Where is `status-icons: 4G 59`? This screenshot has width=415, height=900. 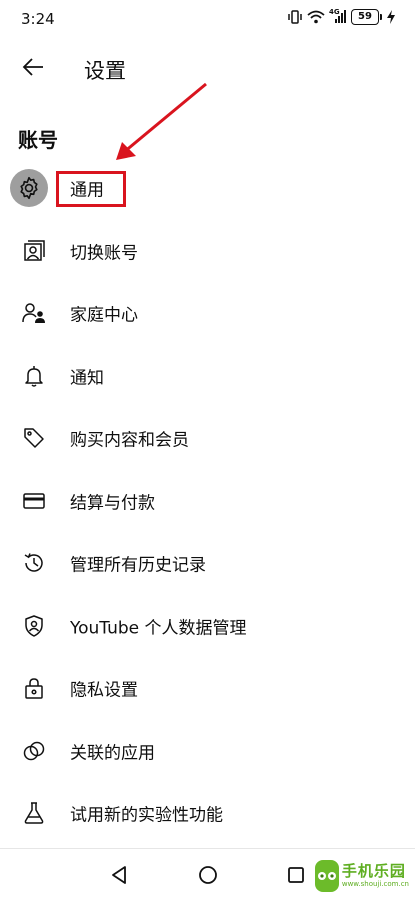 status-icons: 4G 59 is located at coordinates (341, 16).